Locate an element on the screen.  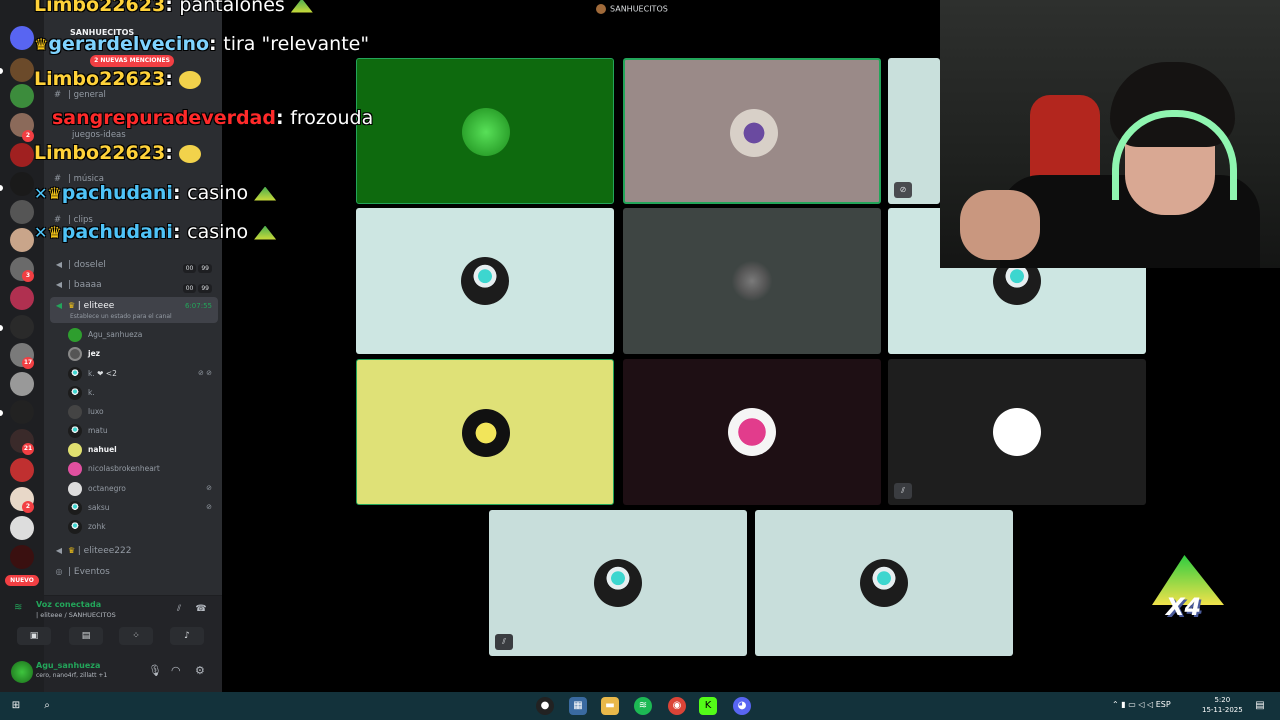
file-explorer-icon: ▬ is located at coordinates (610, 706).